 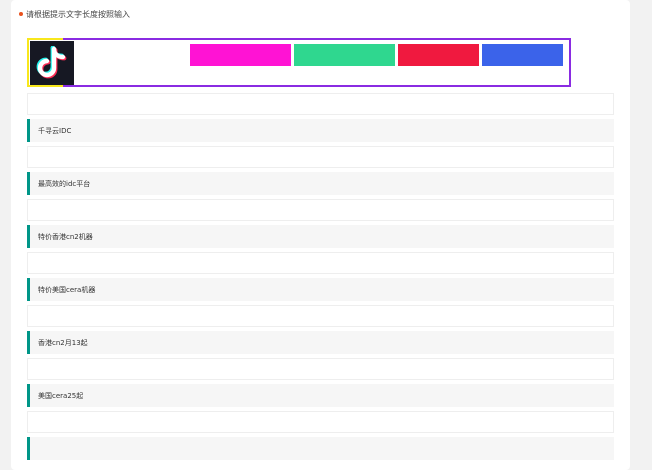 What do you see at coordinates (320, 342) in the screenshot?
I see `list-item: 香港cn2月13起` at bounding box center [320, 342].